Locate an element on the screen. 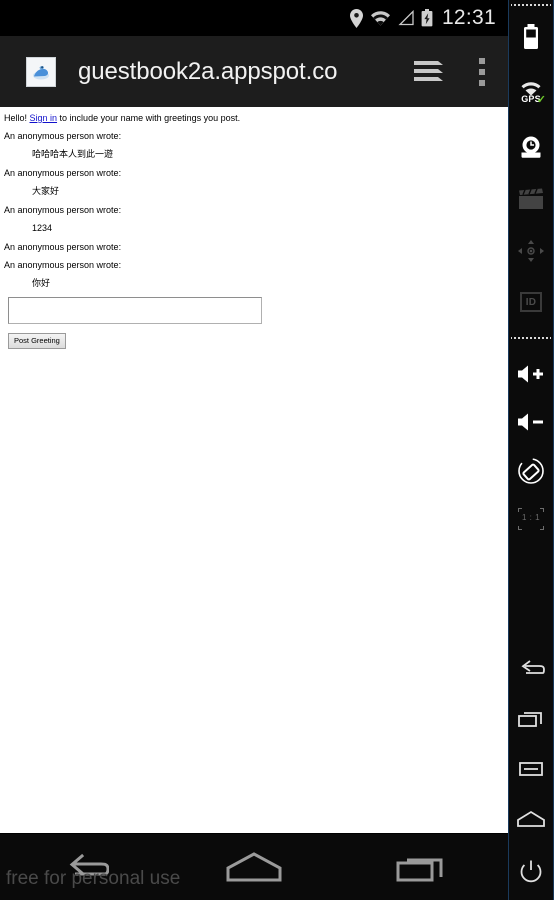  home-button is located at coordinates (253, 867).